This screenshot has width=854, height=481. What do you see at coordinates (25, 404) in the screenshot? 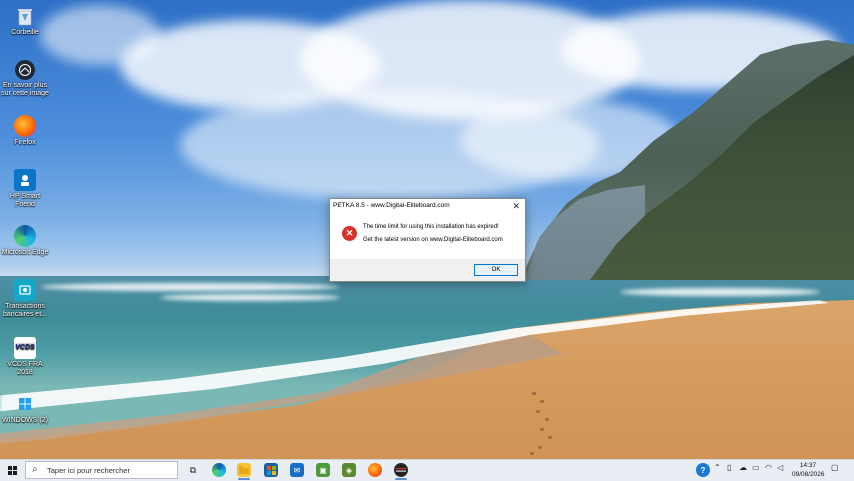
I see `windows-folder-icon` at bounding box center [25, 404].